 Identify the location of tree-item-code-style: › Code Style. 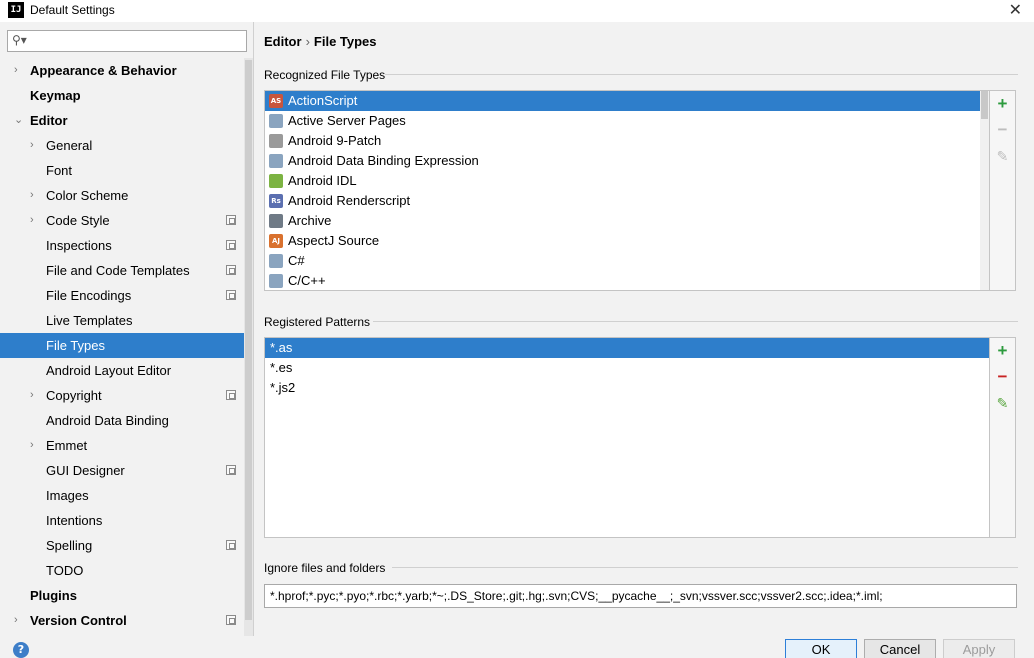
(122, 220).